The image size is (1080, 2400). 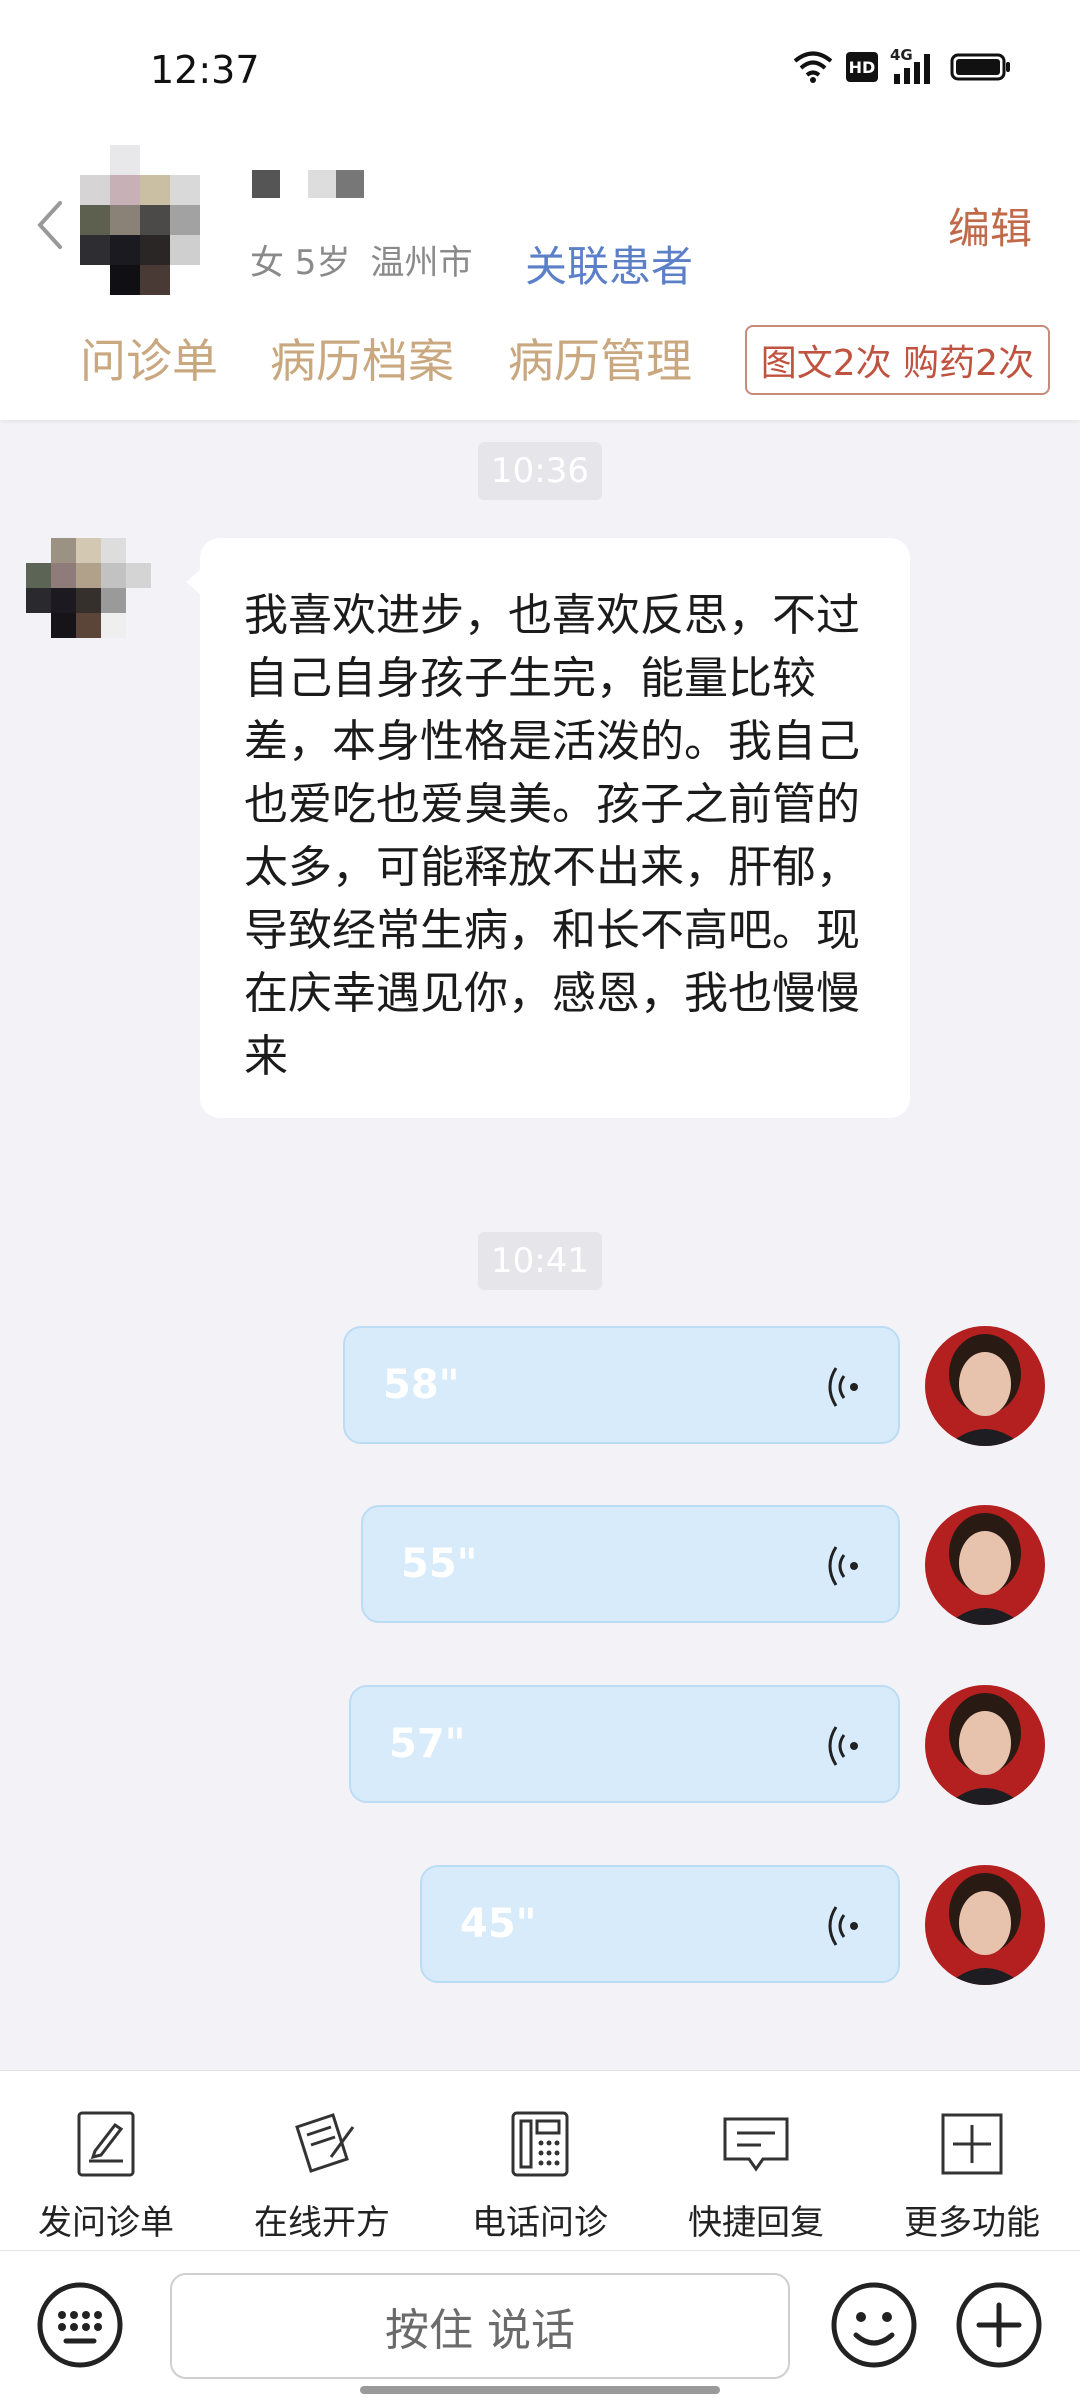 What do you see at coordinates (96, 598) in the screenshot?
I see `patient-message-avatar` at bounding box center [96, 598].